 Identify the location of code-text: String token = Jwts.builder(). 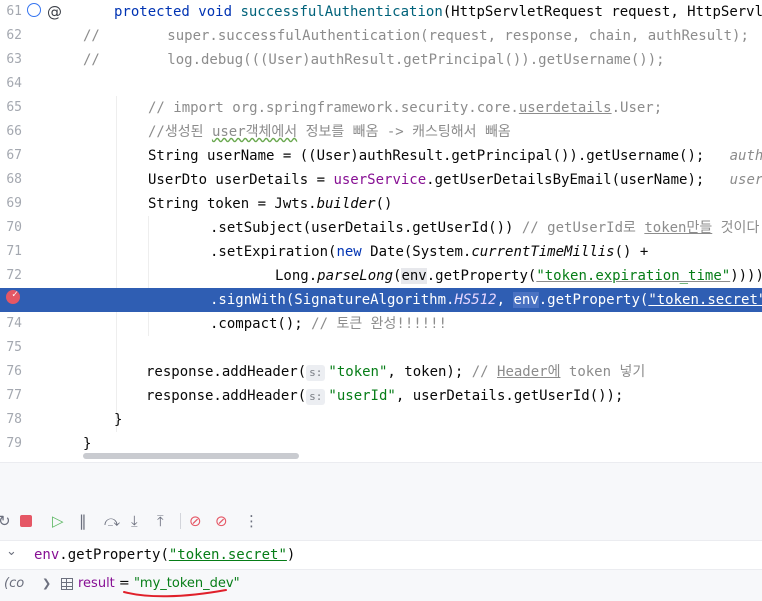
(270, 204).